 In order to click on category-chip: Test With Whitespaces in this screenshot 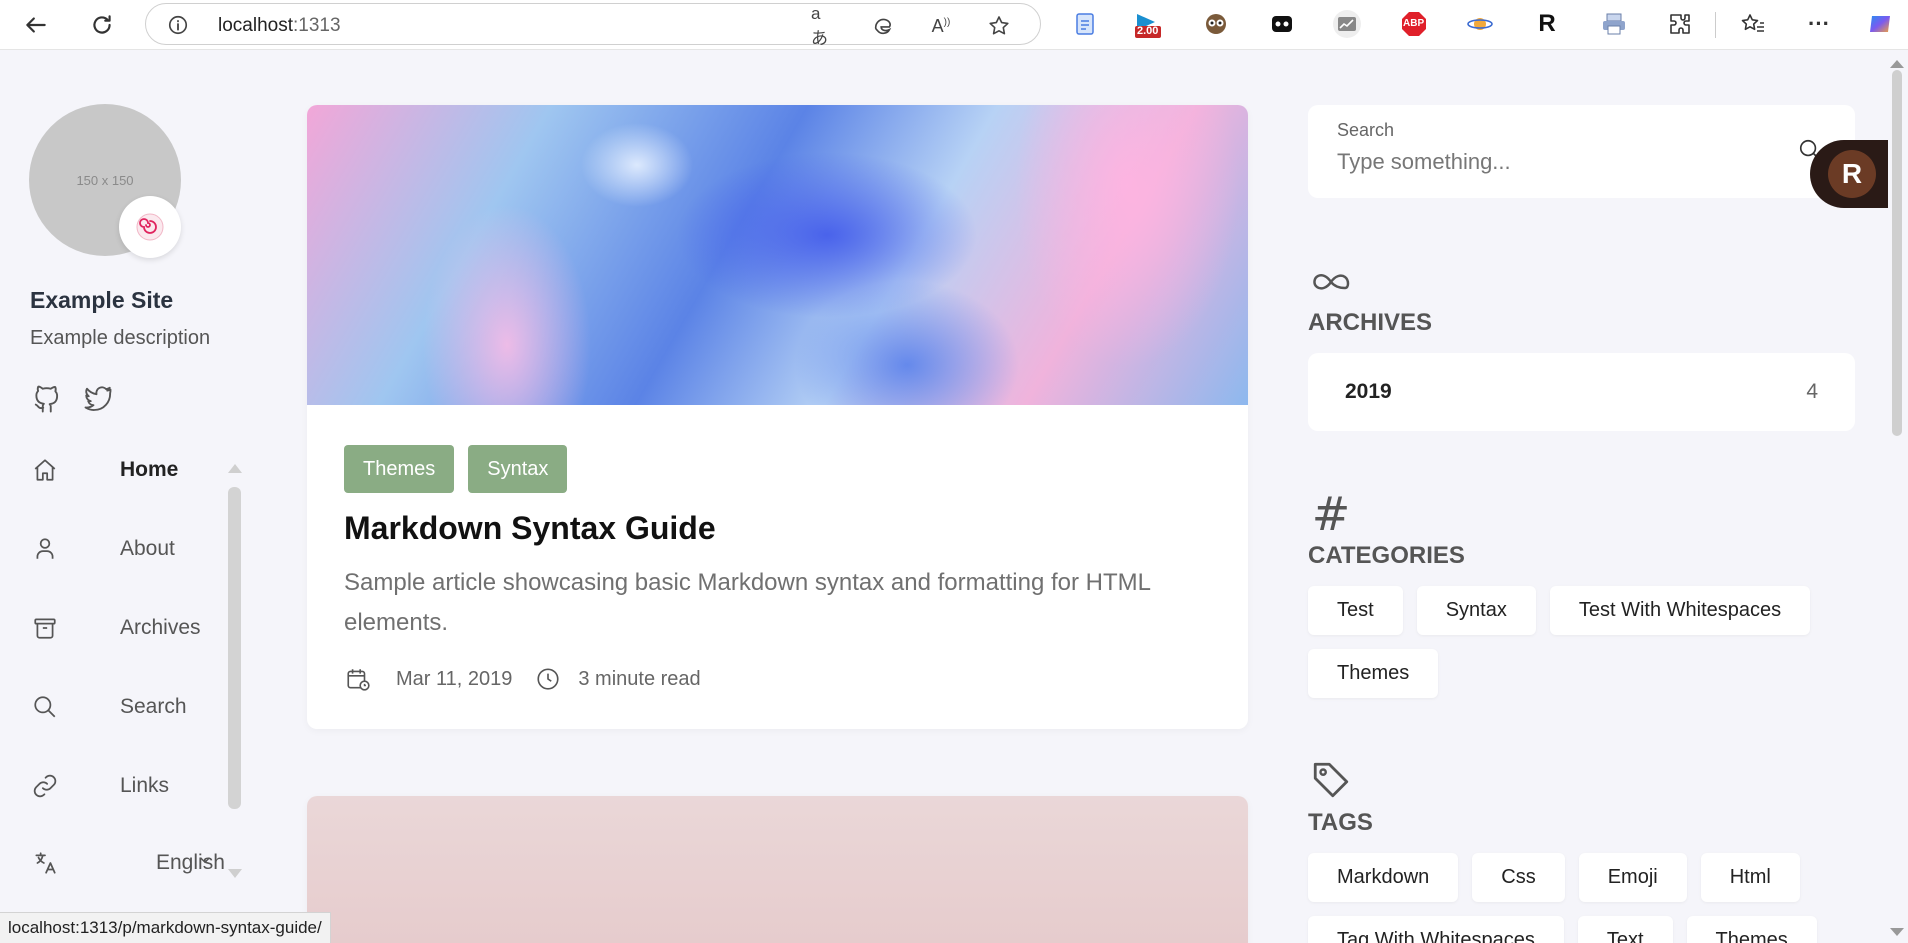, I will do `click(1680, 610)`.